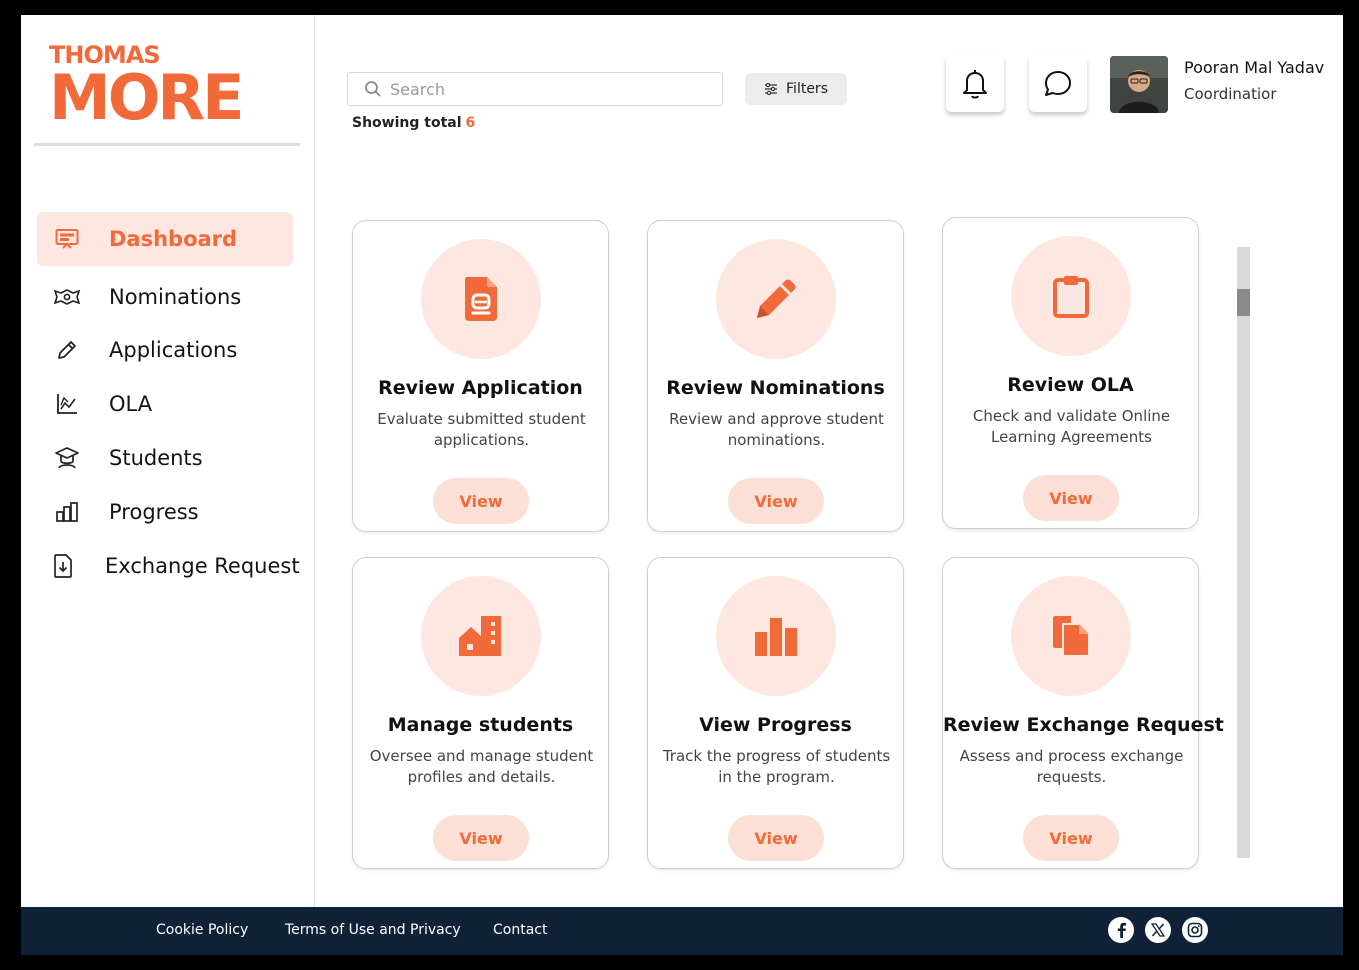 This screenshot has width=1359, height=970. I want to click on notifications-button, so click(975, 83).